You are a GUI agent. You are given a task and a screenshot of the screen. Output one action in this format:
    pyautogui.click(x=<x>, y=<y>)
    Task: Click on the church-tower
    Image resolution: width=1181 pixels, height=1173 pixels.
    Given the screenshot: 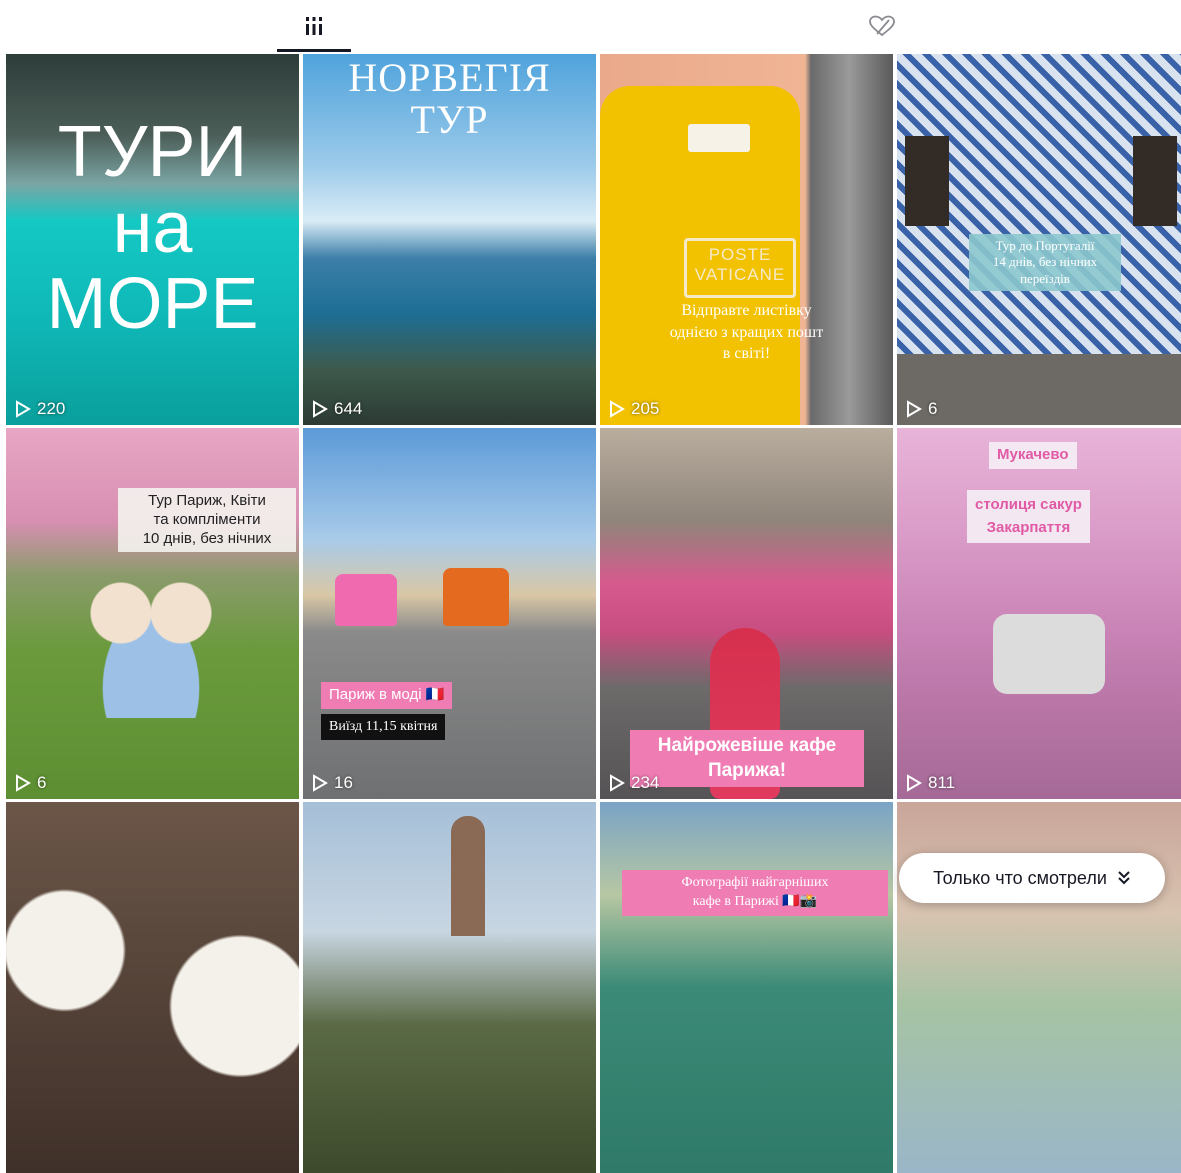 What is the action you would take?
    pyautogui.click(x=468, y=876)
    